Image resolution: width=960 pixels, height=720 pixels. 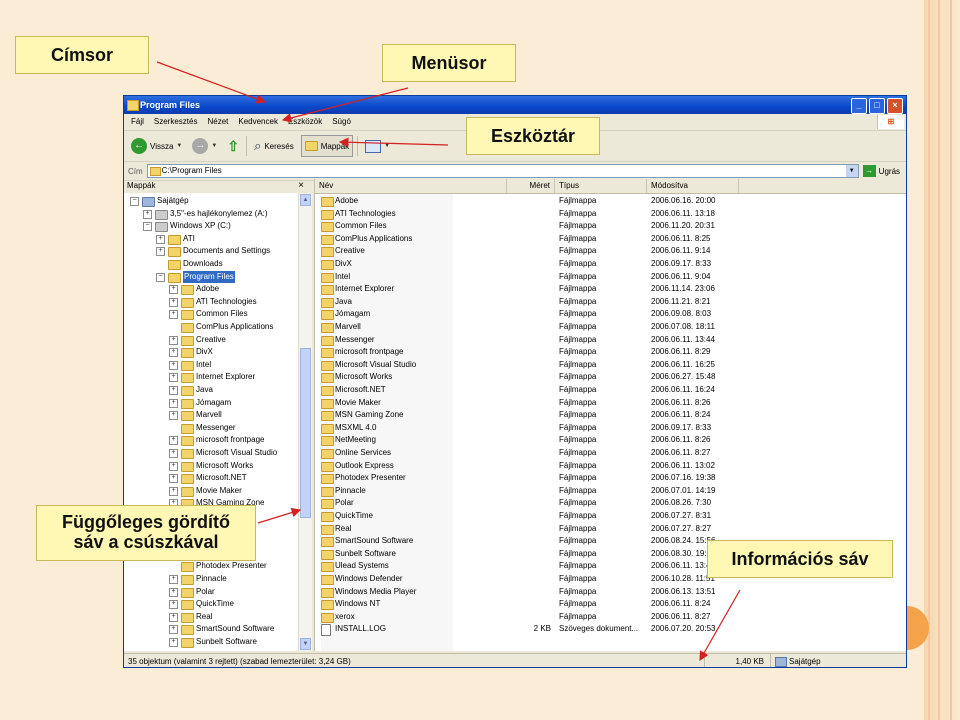 I want to click on close-button: ×, so click(x=895, y=106).